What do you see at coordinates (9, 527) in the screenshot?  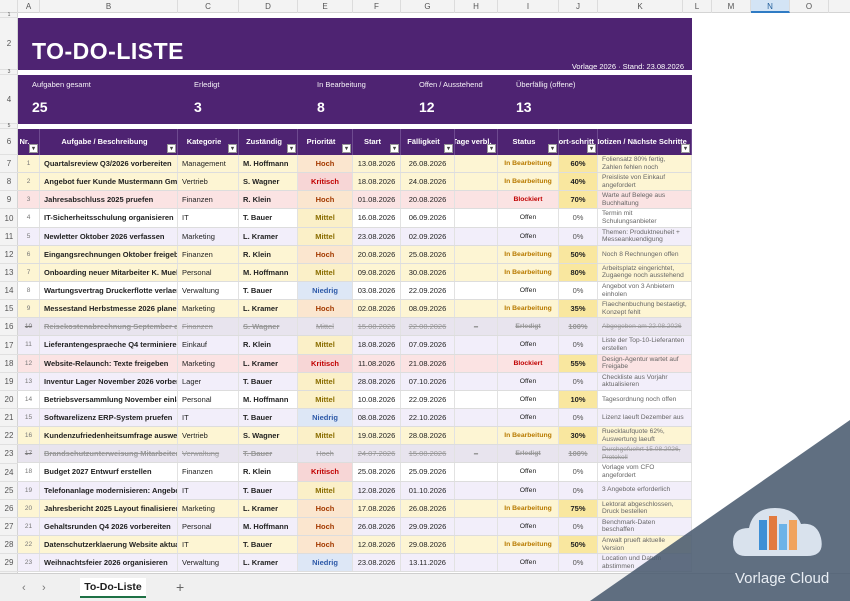 I see `row-header: 27` at bounding box center [9, 527].